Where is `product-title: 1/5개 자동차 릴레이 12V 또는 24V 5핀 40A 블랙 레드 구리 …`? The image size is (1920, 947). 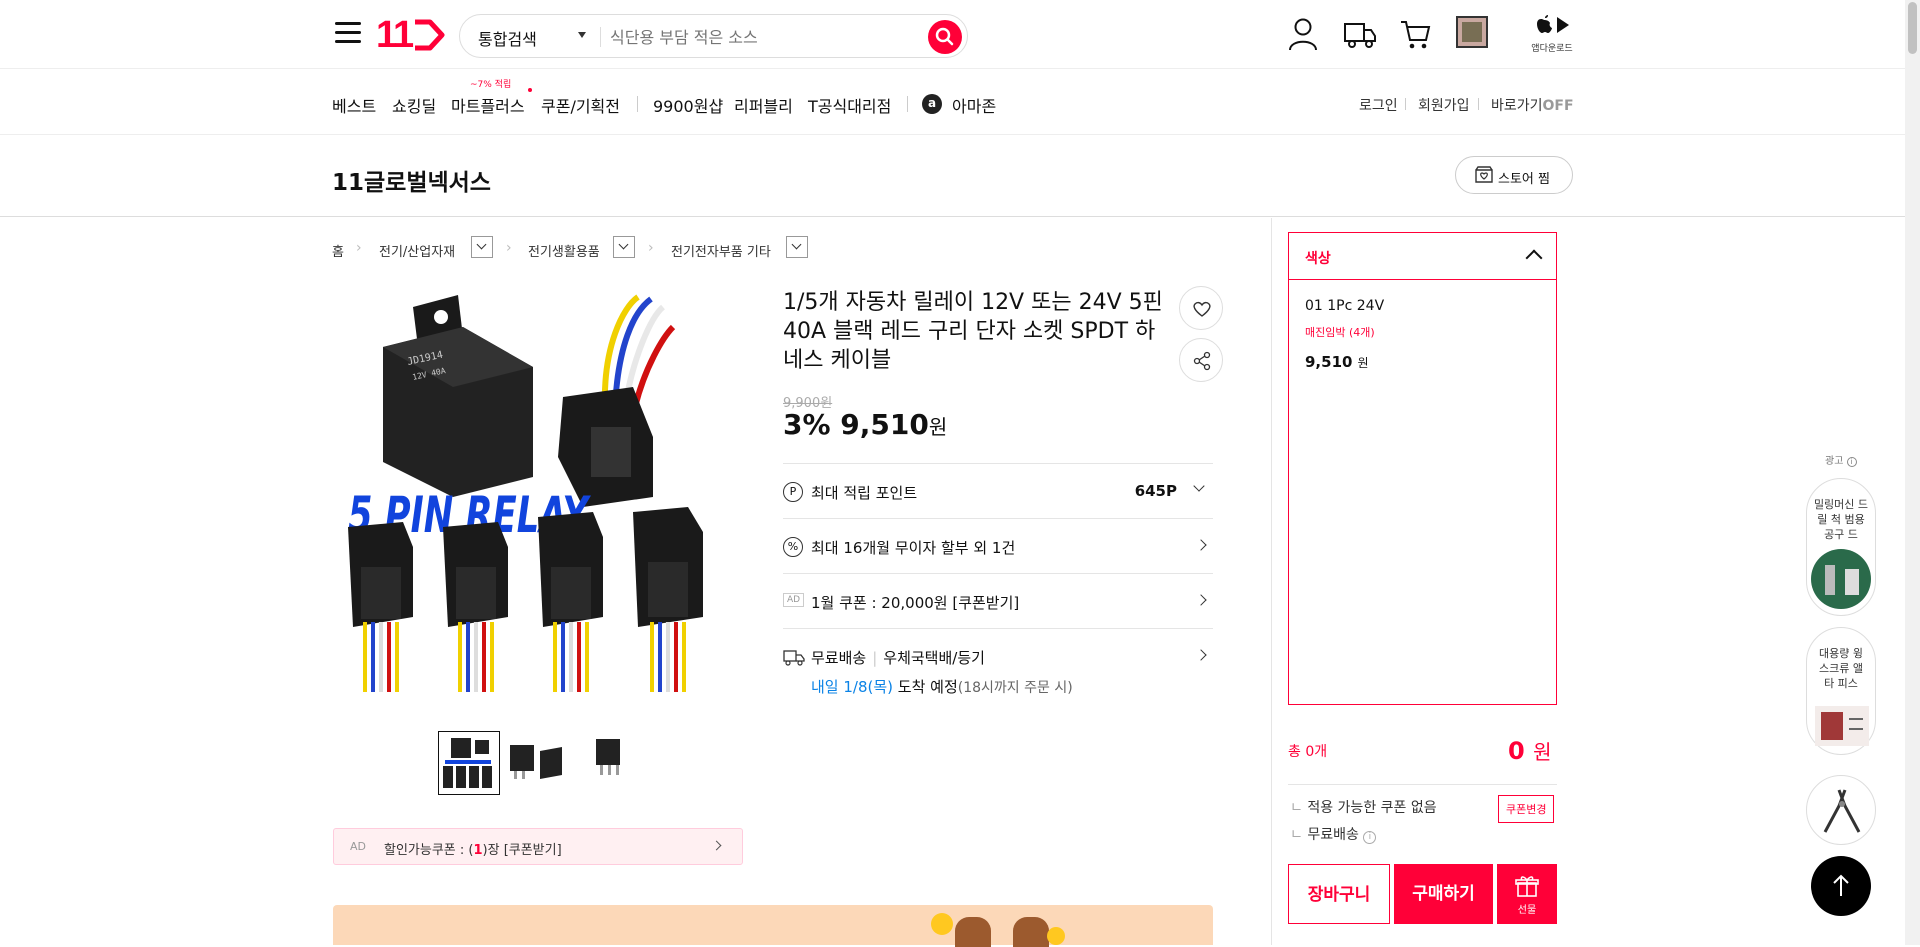
product-title: 1/5개 자동차 릴레이 12V 또는 24V 5핀 40A 블랙 레드 구리 … is located at coordinates (973, 331).